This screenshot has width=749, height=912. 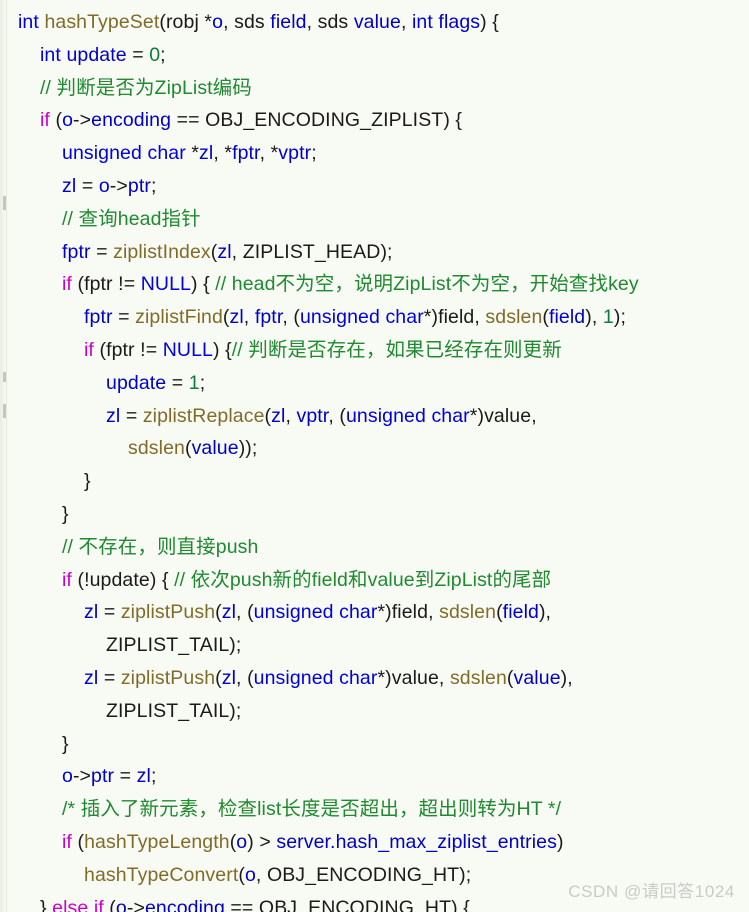 What do you see at coordinates (374, 88) in the screenshot?
I see `code-line: // 判断是否为ZipList编码` at bounding box center [374, 88].